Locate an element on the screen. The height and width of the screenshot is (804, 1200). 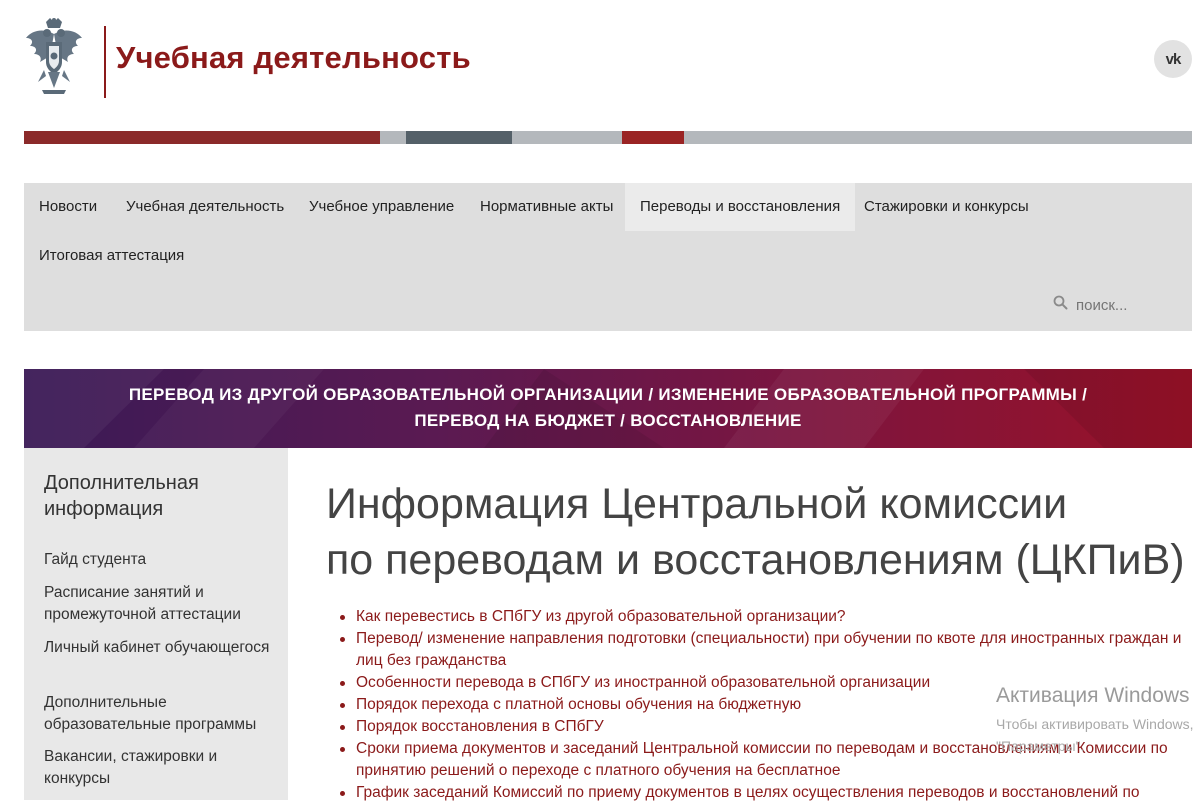
nav-item-academic-activity: Учебная деятельность is located at coordinates (205, 207).